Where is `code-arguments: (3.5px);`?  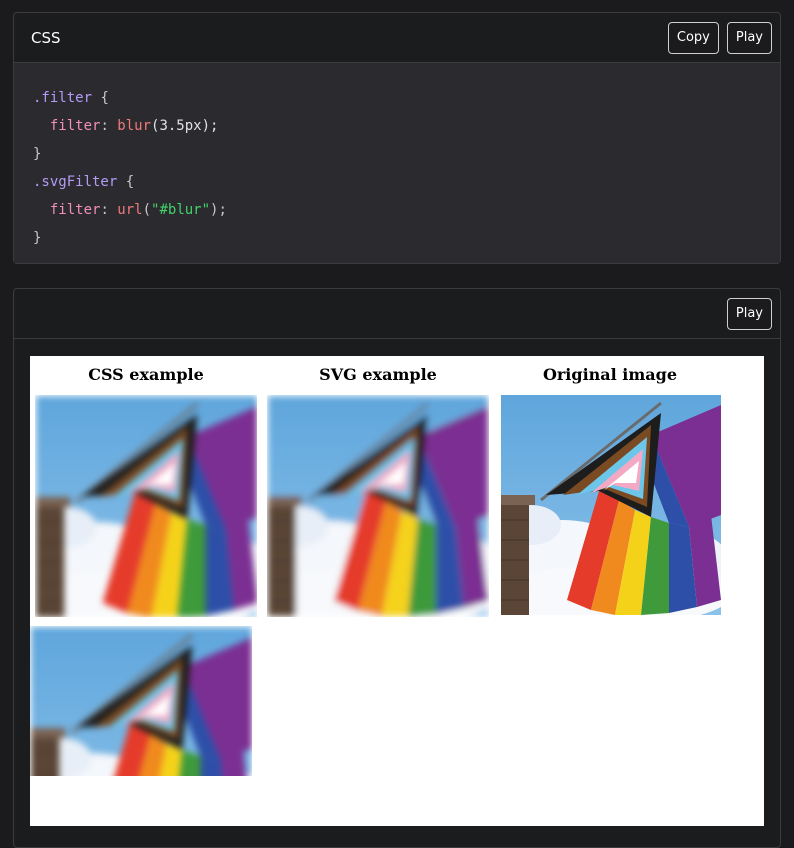
code-arguments: (3.5px); is located at coordinates (185, 126).